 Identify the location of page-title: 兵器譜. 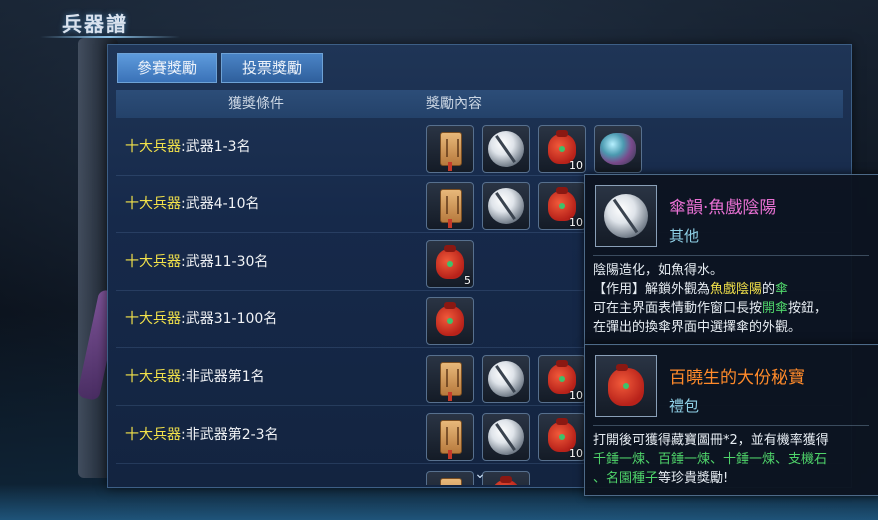
(95, 24).